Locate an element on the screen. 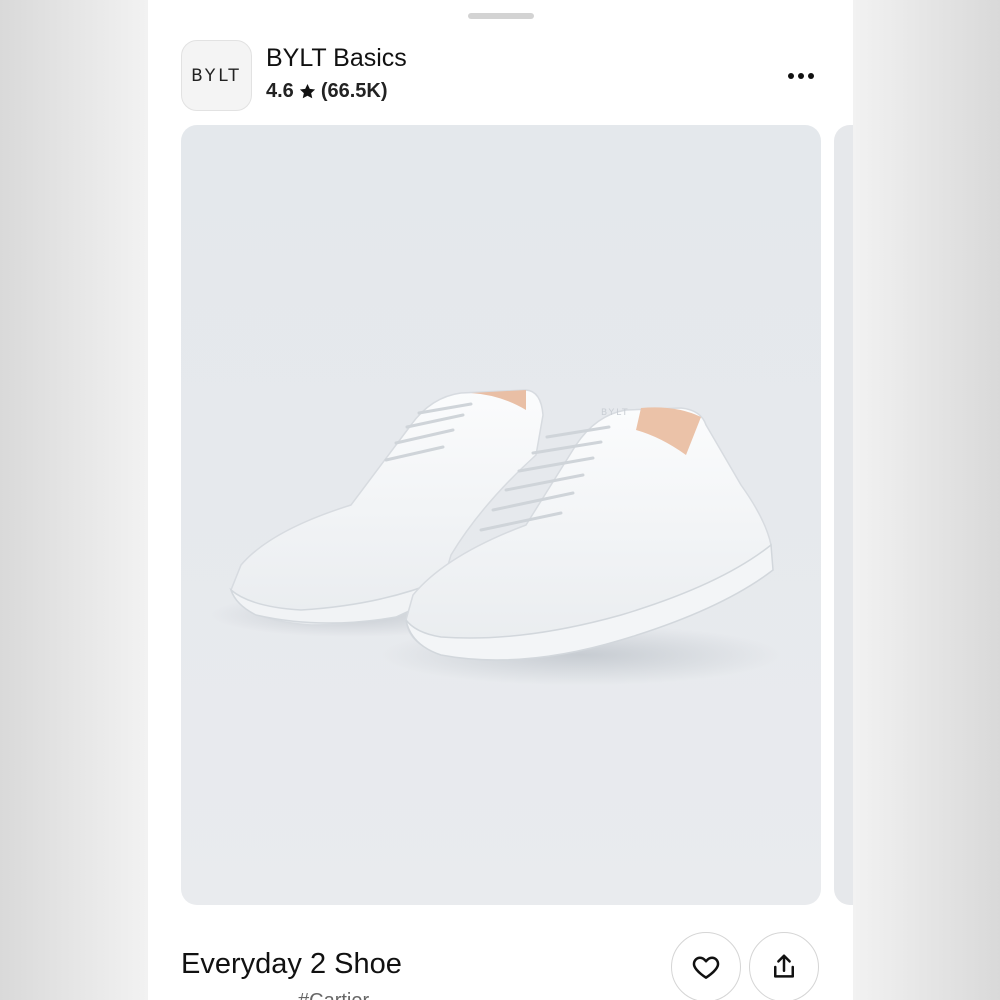  svg-text: BYLT is located at coordinates (615, 413).